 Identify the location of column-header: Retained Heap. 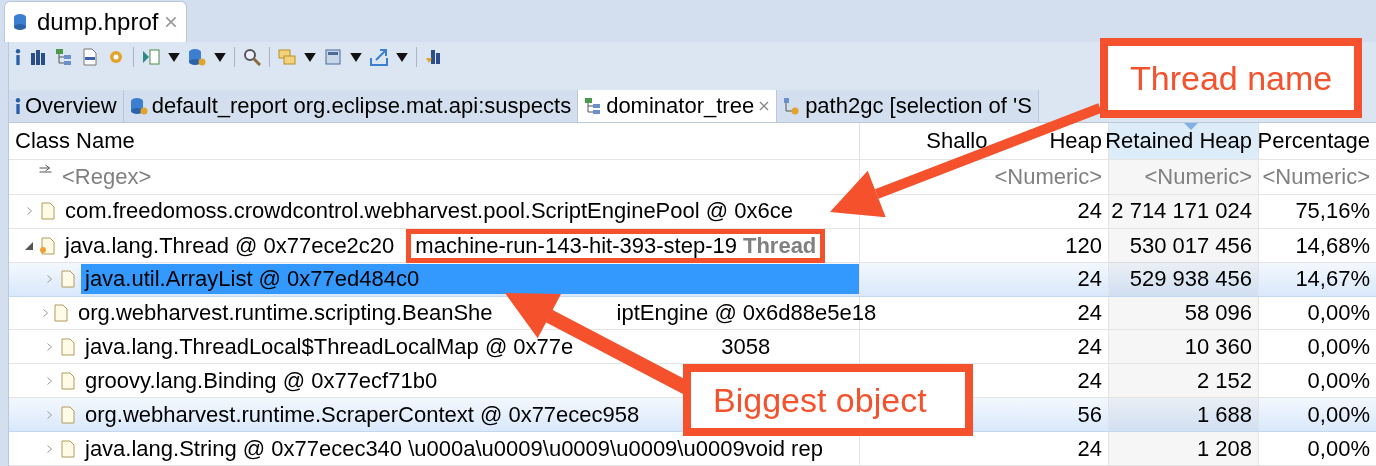
(1184, 141).